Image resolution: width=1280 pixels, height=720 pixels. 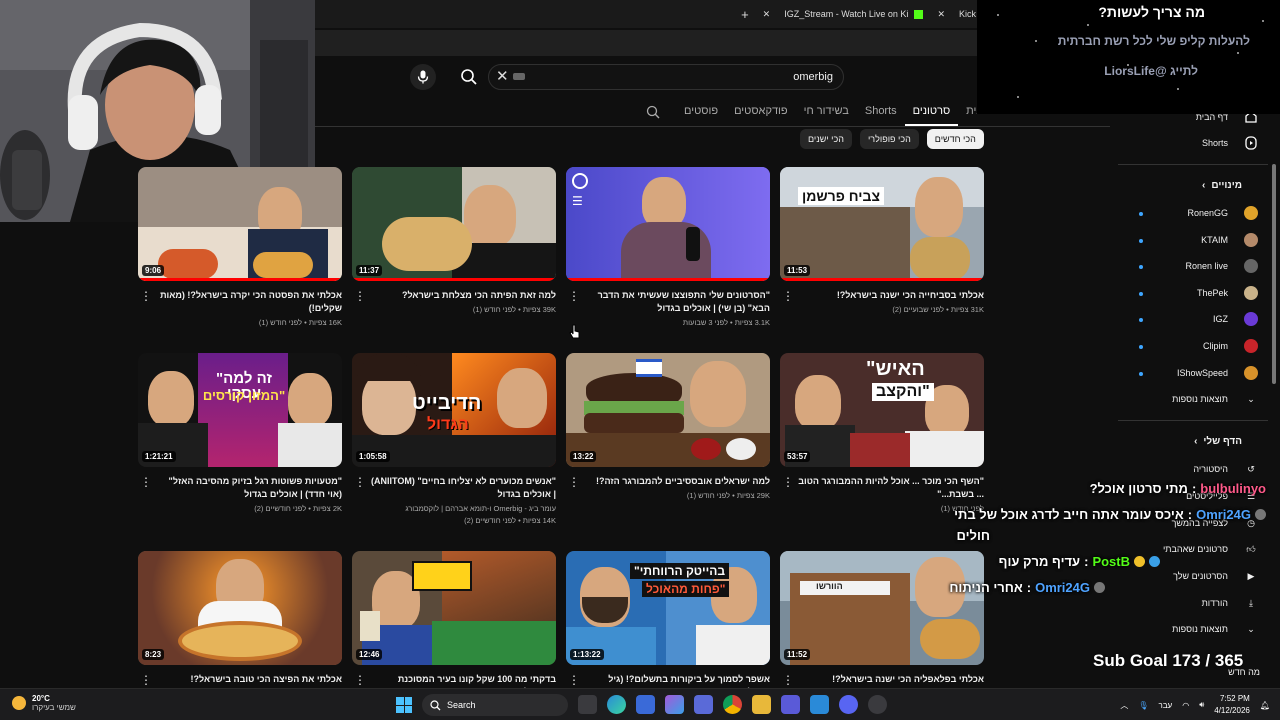 I want to click on video-title: אכלתי את הפיצה הכי טובה בישראל?!, so click(x=240, y=679).